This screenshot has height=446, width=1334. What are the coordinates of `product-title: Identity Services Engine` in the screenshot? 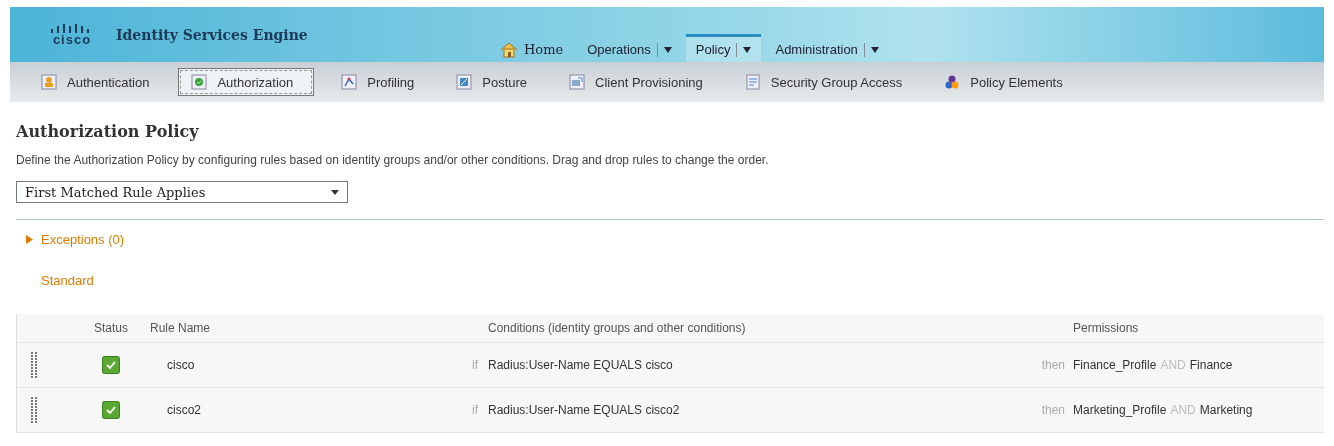 It's located at (212, 34).